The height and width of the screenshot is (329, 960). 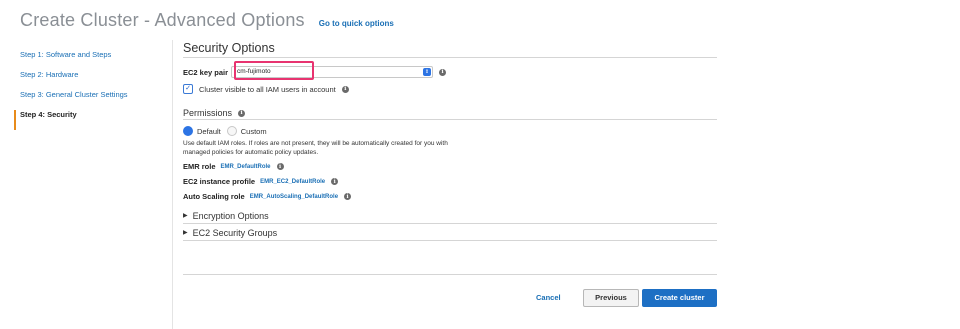 What do you see at coordinates (332, 72) in the screenshot?
I see `key-pair-select: cm-fujimoto ⇕` at bounding box center [332, 72].